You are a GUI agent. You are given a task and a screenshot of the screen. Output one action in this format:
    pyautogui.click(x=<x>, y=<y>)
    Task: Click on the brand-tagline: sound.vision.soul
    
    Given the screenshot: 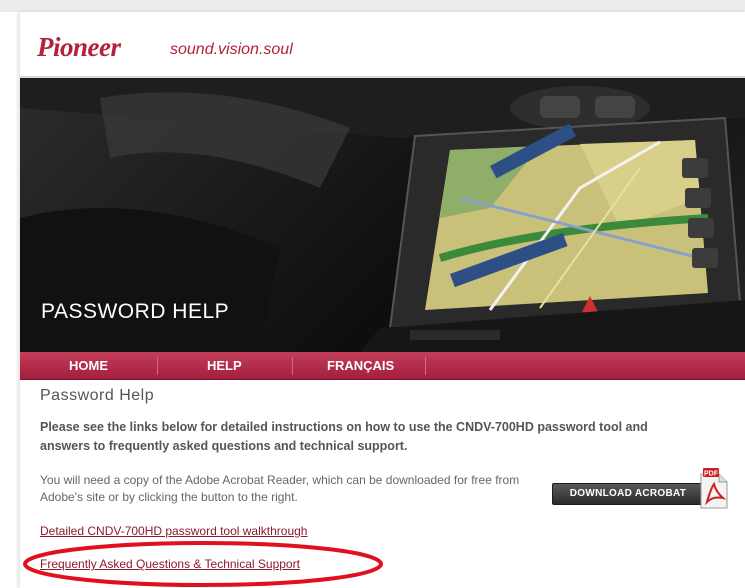 What is the action you would take?
    pyautogui.click(x=231, y=49)
    